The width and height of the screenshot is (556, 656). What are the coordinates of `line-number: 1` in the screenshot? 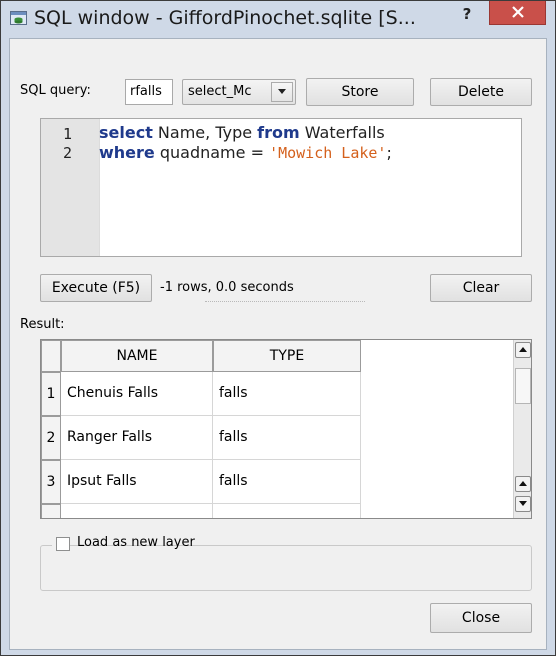 It's located at (68, 134).